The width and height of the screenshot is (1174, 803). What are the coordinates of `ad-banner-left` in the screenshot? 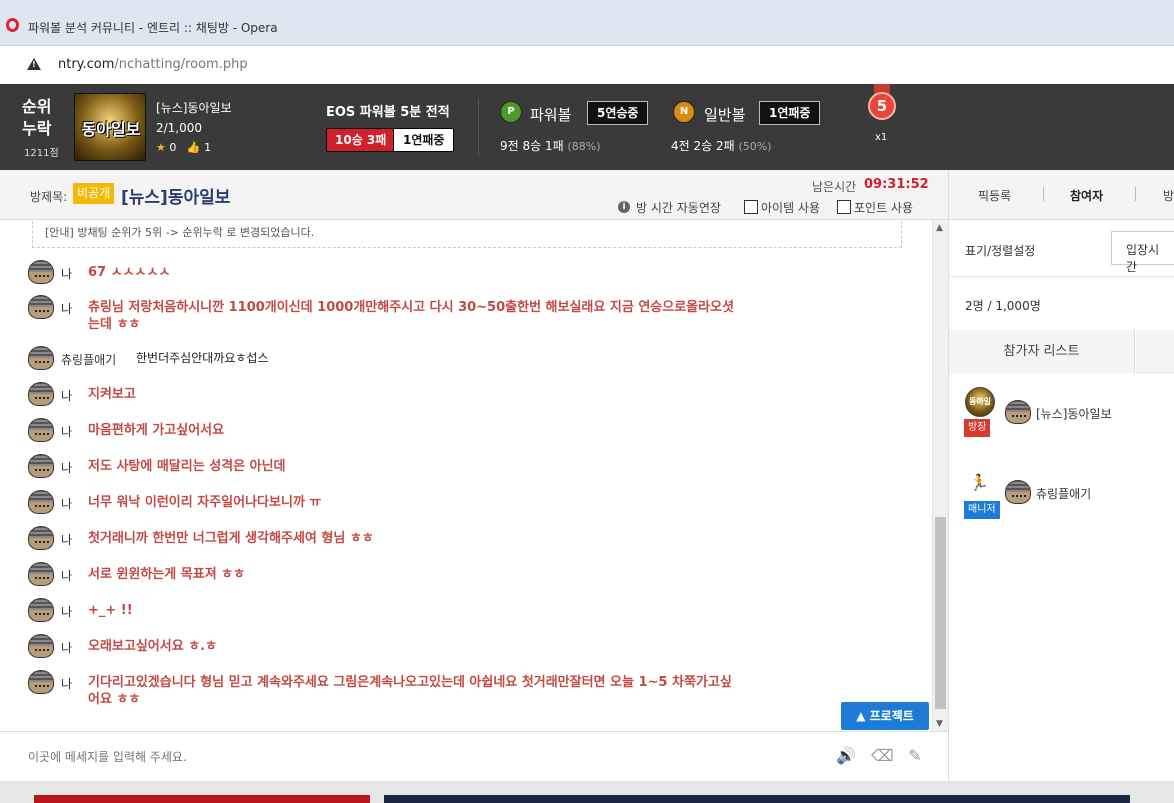 It's located at (202, 799).